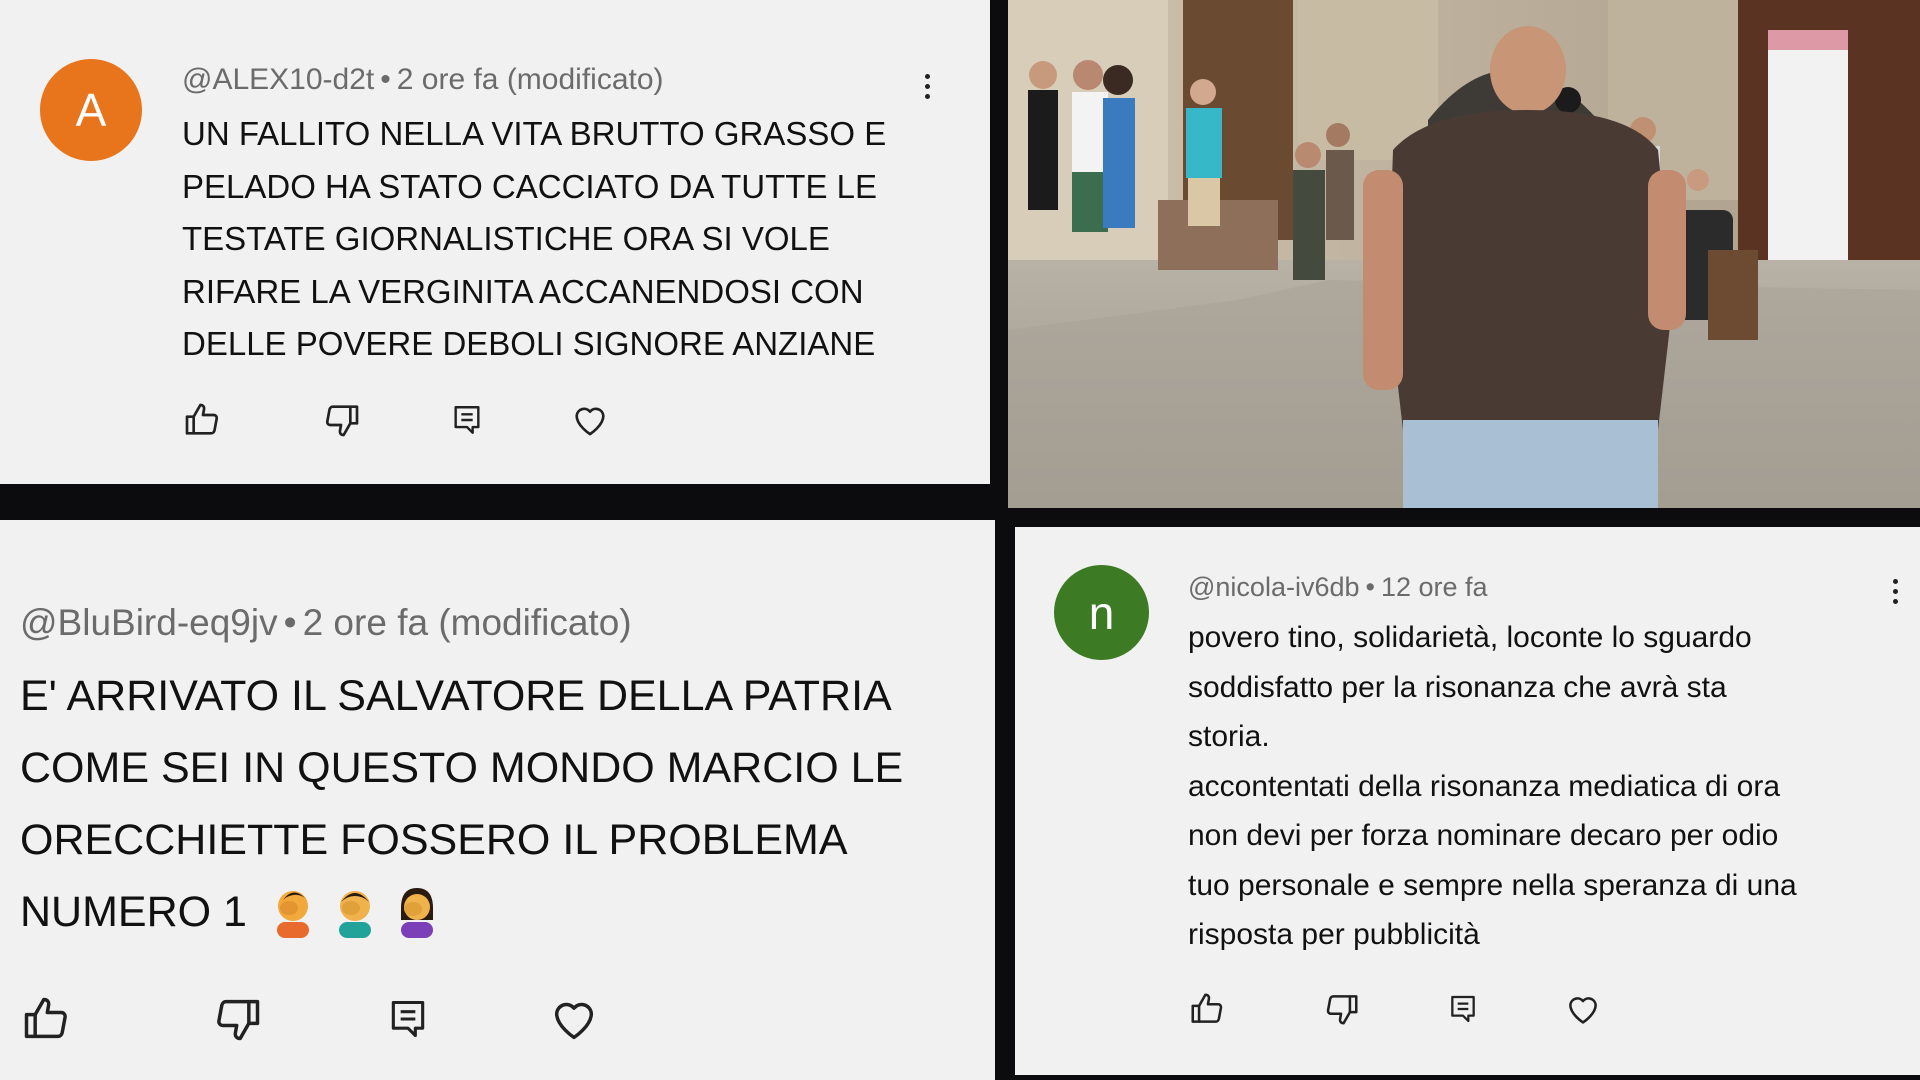  Describe the element at coordinates (462, 768) in the screenshot. I see `comment-line: COME SEI IN QUESTO MONDO MARCIO LE` at that location.